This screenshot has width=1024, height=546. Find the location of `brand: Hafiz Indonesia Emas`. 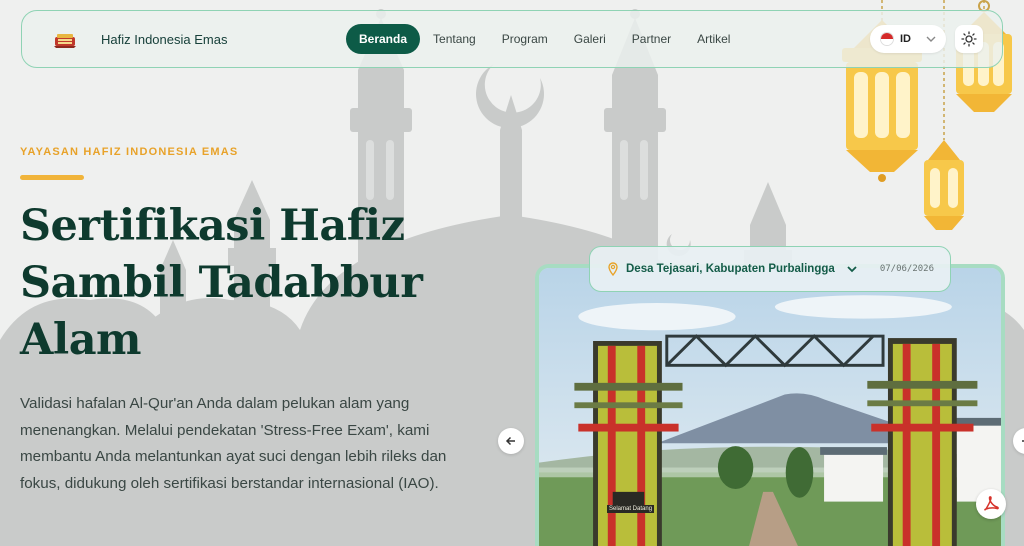

brand: Hafiz Indonesia Emas is located at coordinates (139, 39).